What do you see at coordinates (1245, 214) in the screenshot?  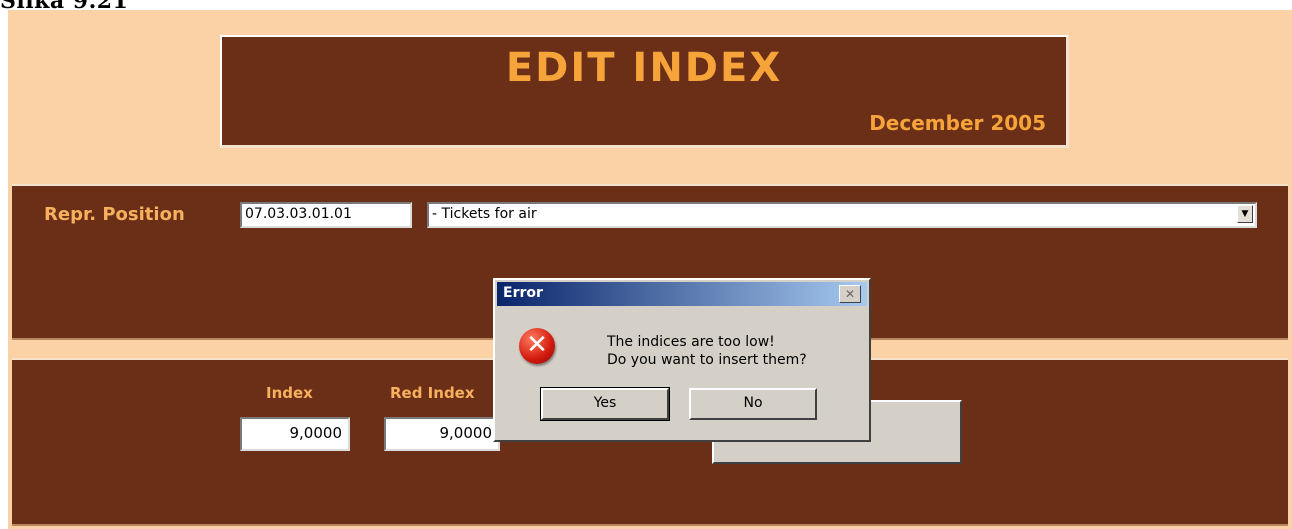 I see `chevron-down-icon: ▼` at bounding box center [1245, 214].